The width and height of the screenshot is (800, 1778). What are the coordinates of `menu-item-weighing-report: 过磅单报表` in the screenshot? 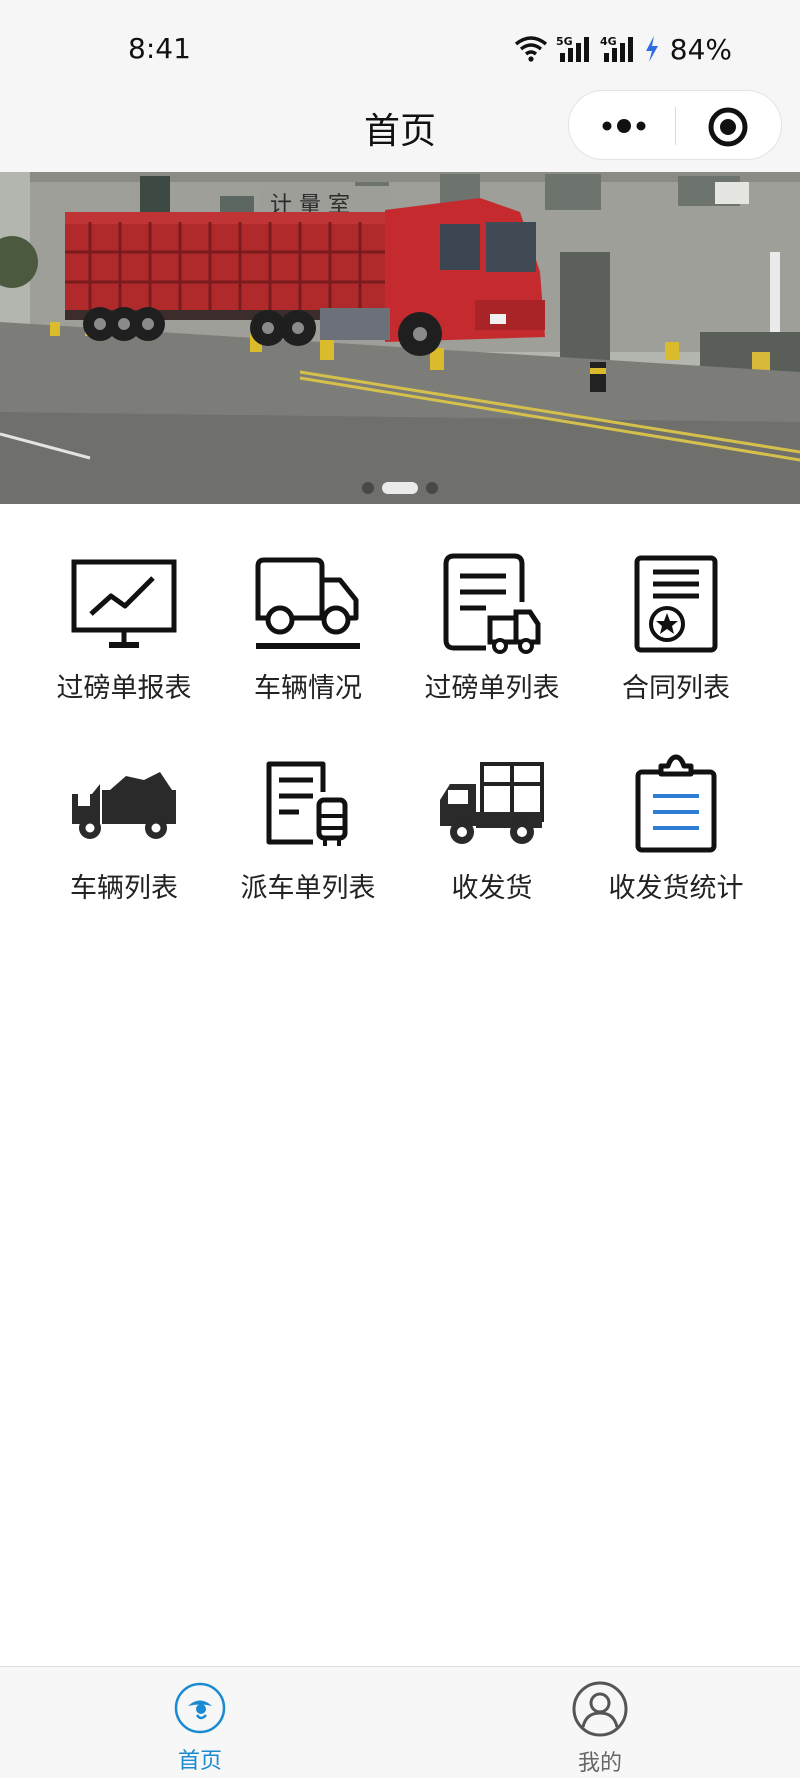 It's located at (124, 632).